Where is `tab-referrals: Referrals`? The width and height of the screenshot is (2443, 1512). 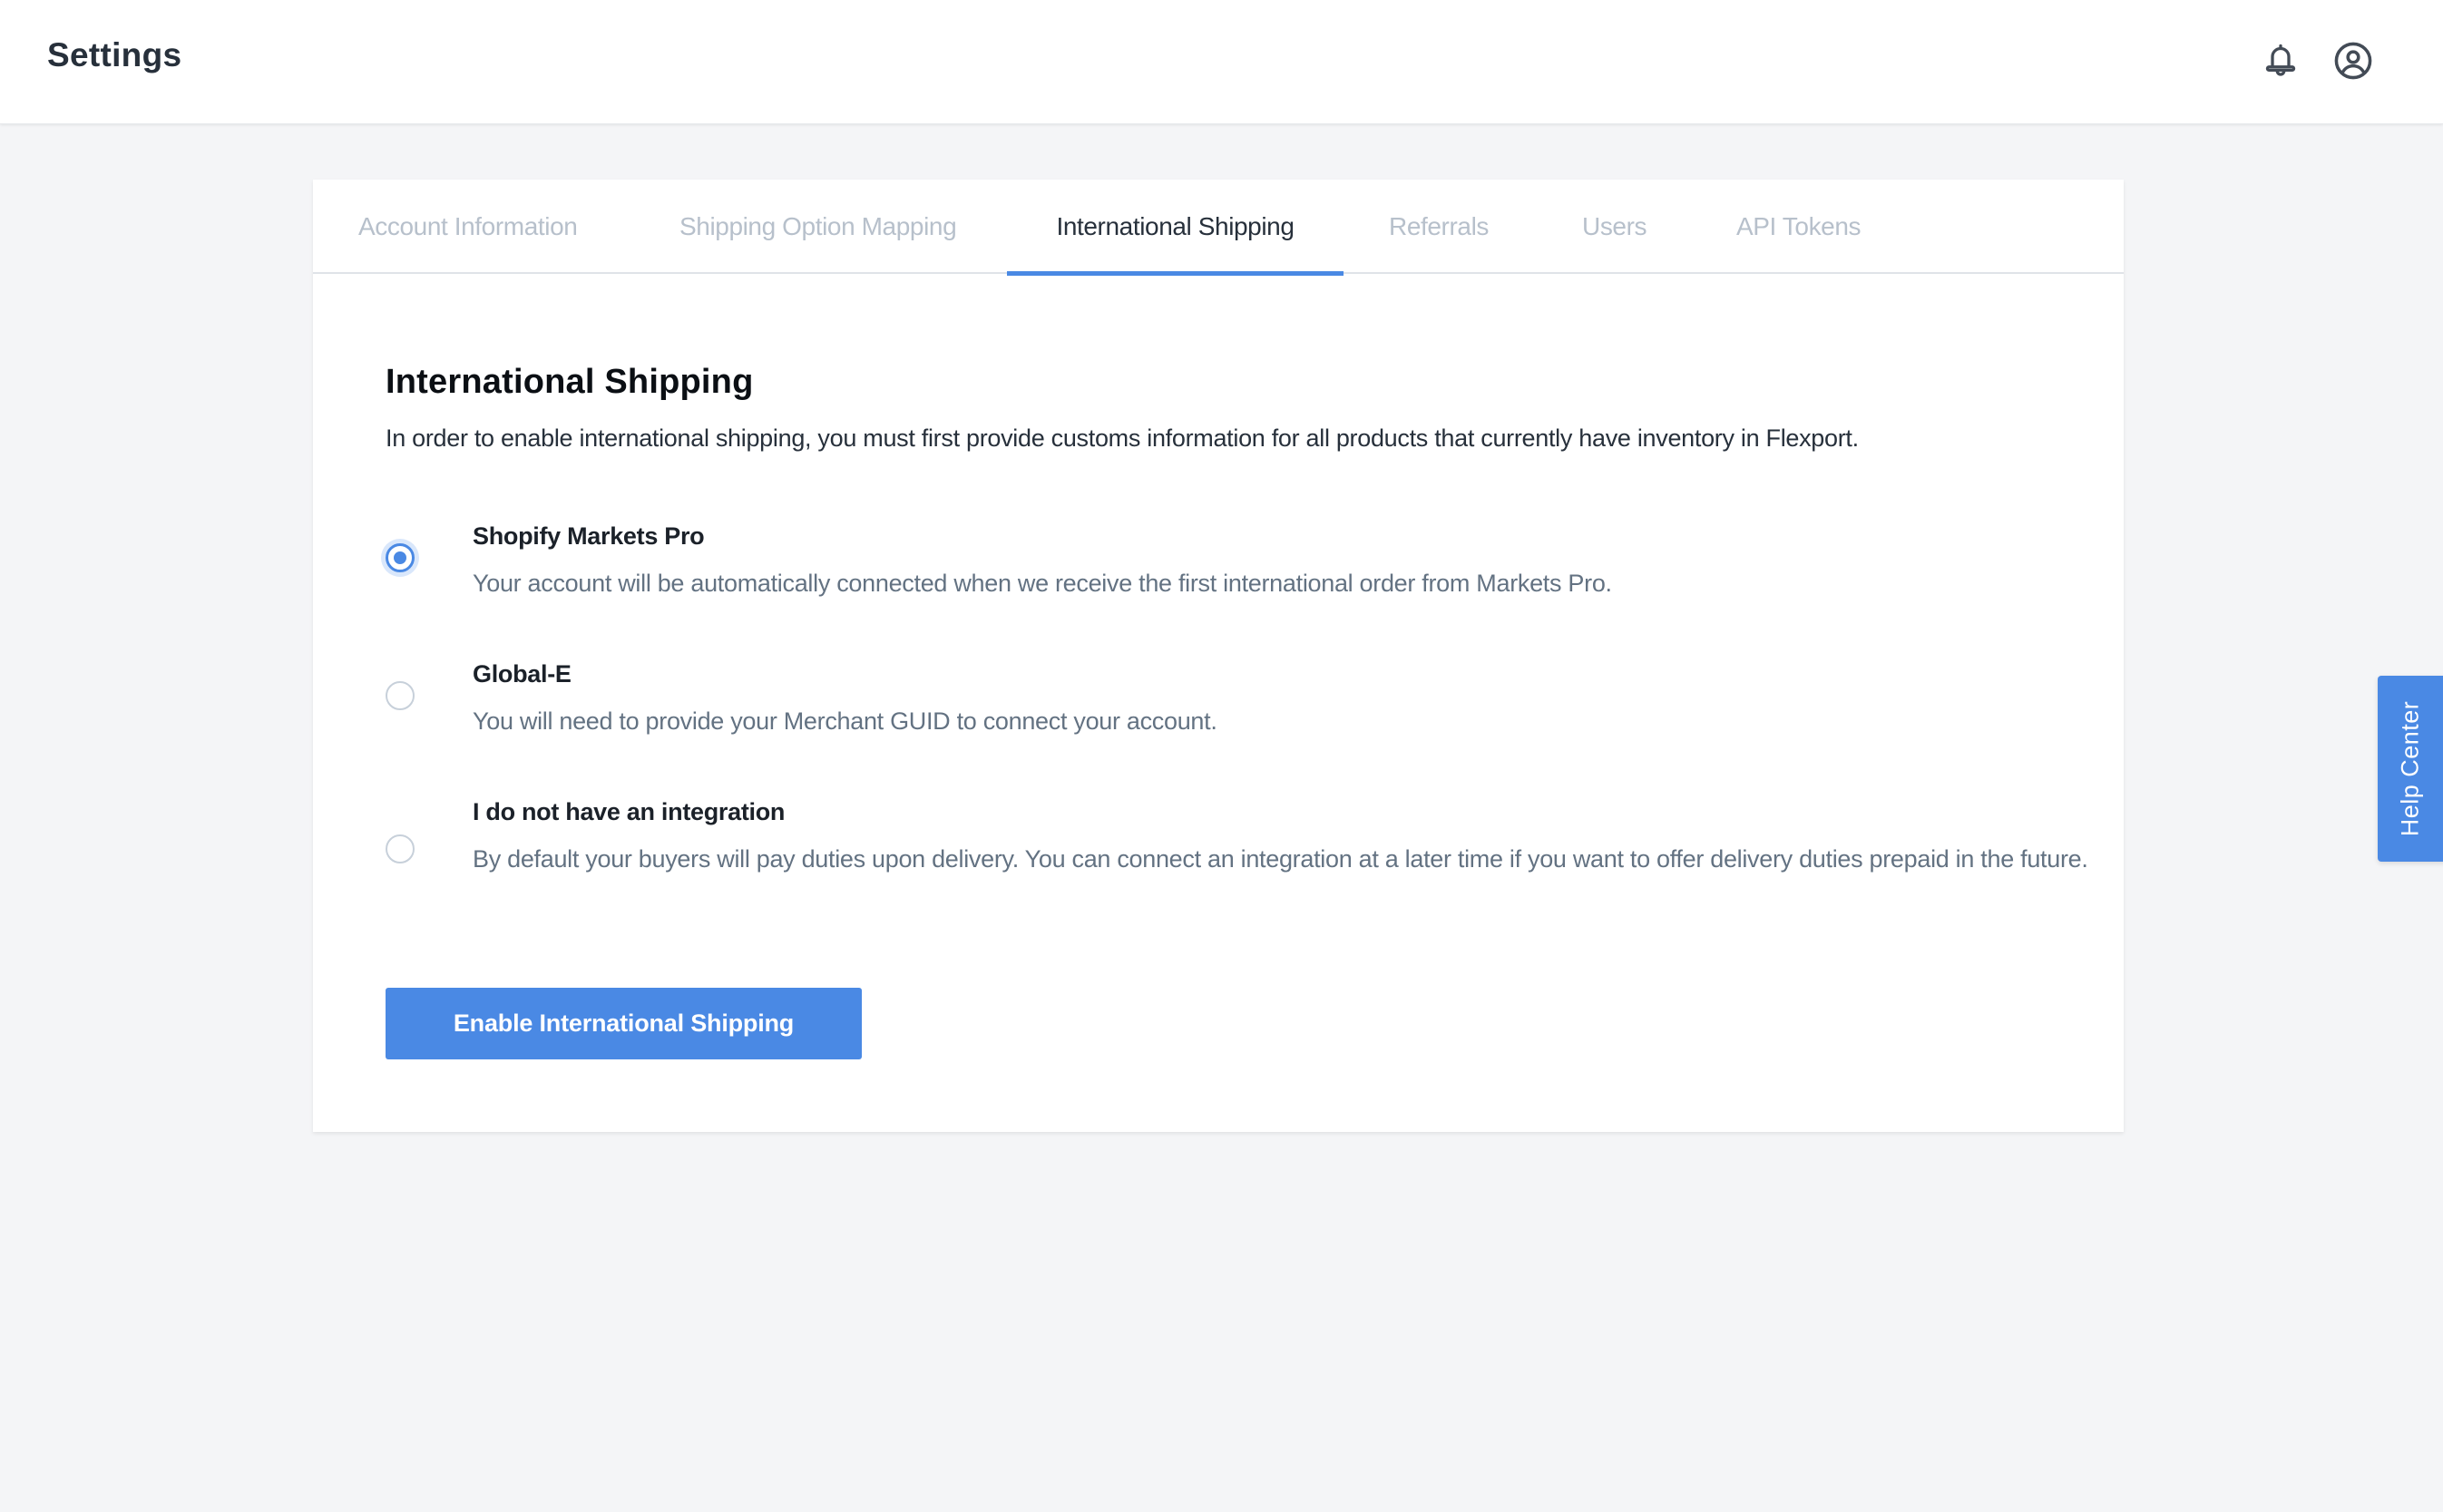
tab-referrals: Referrals is located at coordinates (1439, 227).